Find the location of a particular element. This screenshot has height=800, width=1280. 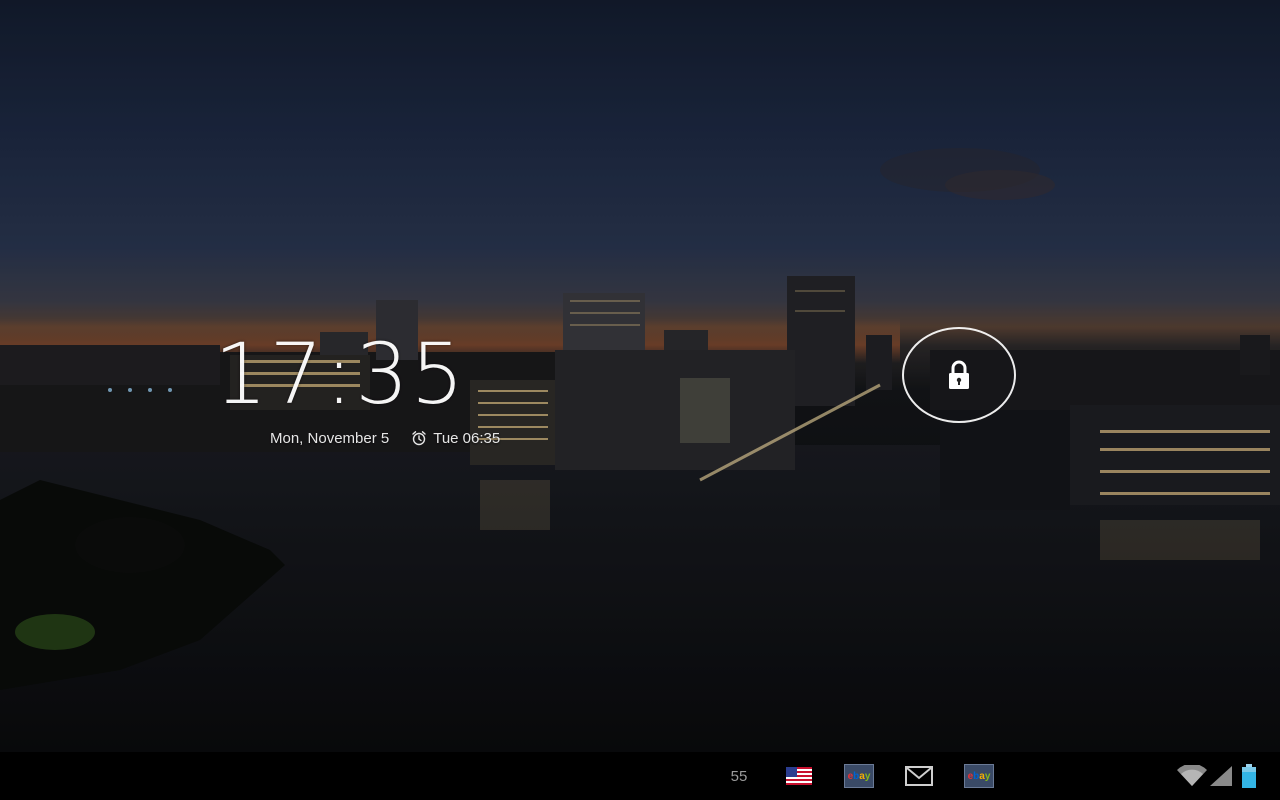

notification-ebay-2: ebay is located at coordinates (979, 776).